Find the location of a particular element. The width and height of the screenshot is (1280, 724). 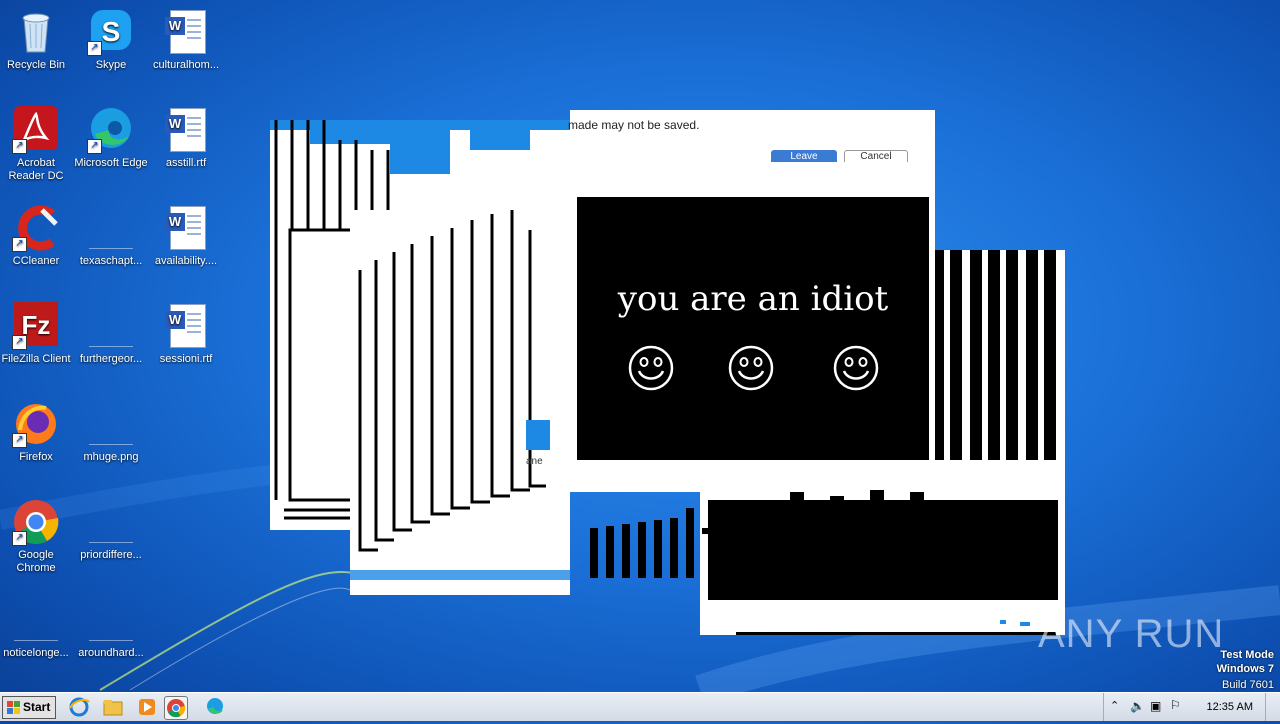

edge-icon: ↗ is located at coordinates (111, 130).